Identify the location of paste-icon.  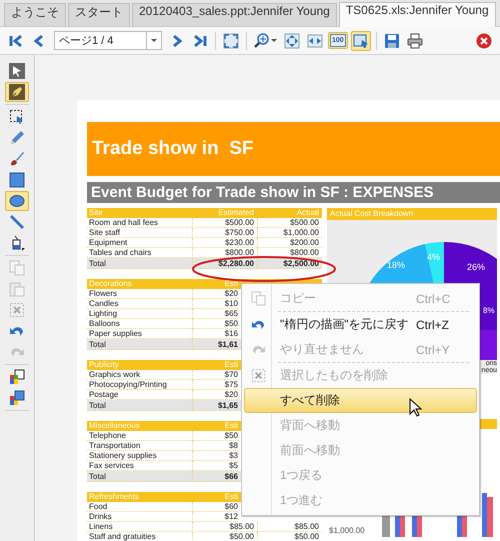
(17, 289).